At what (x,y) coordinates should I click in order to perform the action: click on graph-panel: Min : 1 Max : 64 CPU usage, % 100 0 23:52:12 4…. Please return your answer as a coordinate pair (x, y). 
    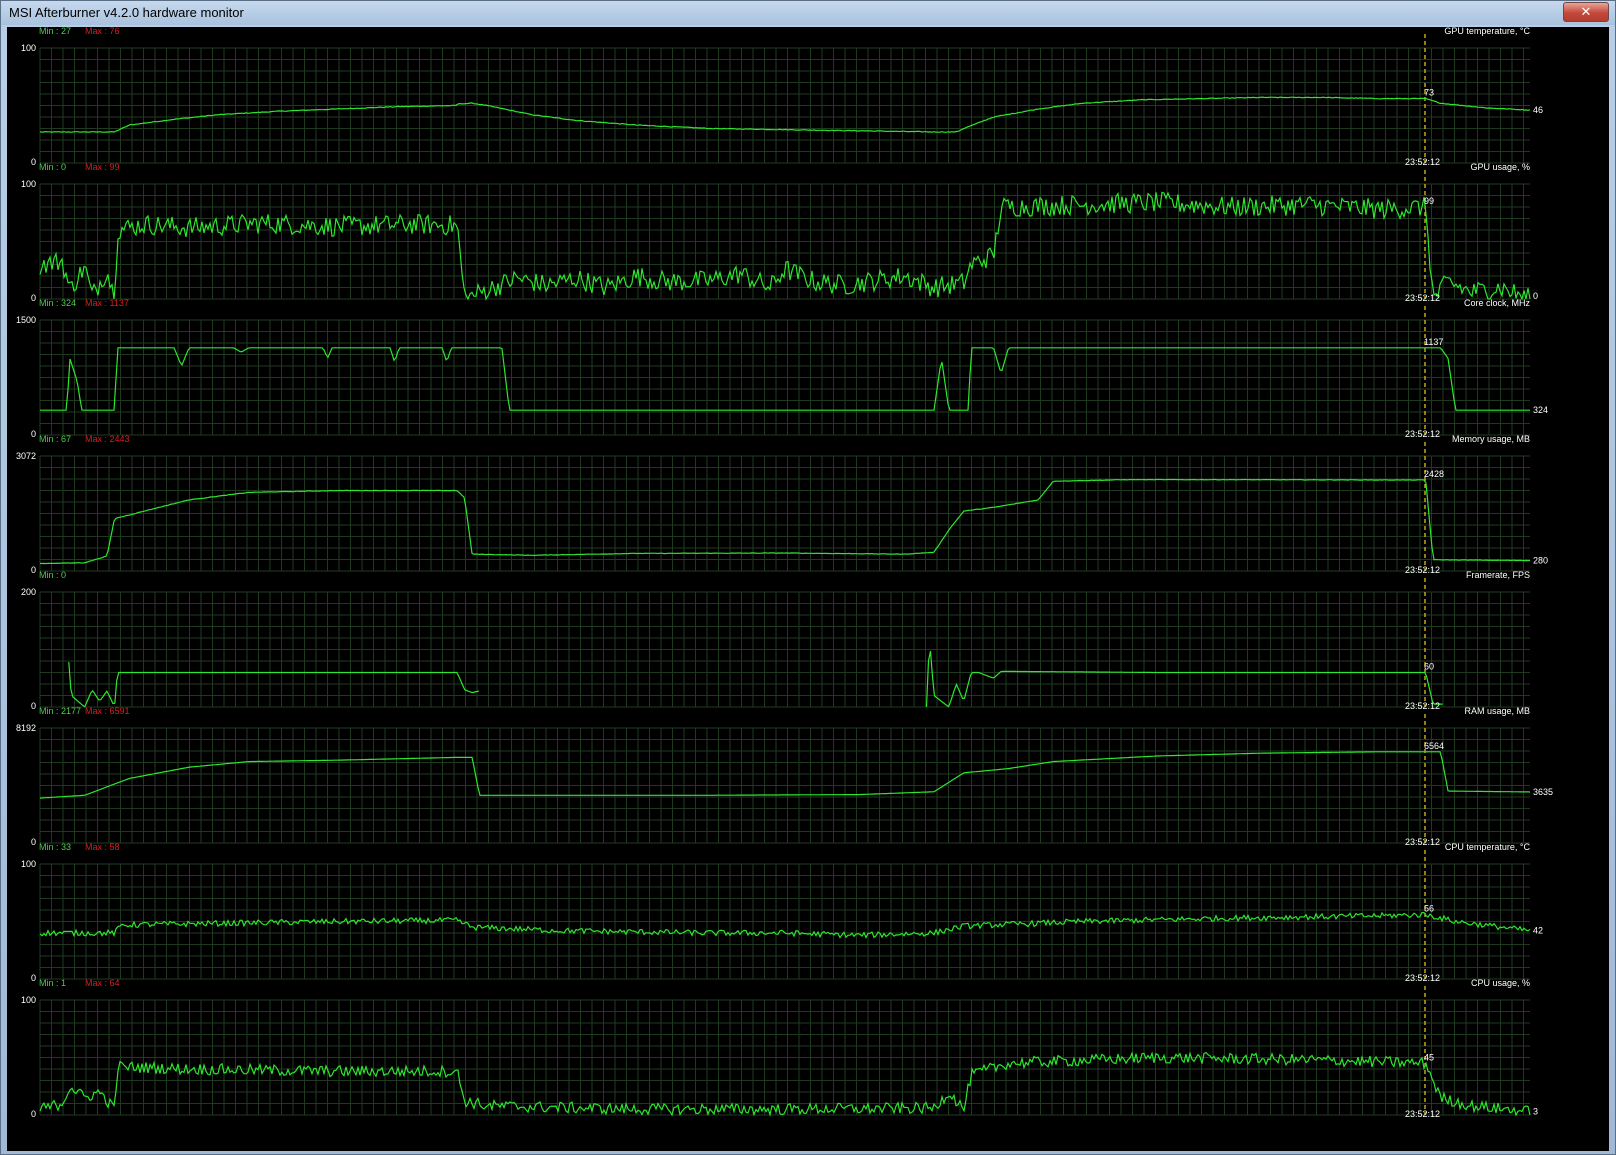
    Looking at the image, I should click on (779, 1048).